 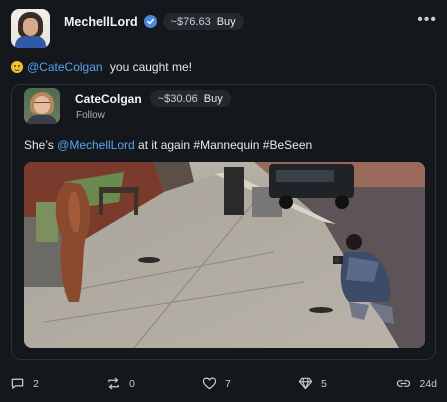 What do you see at coordinates (416, 383) in the screenshot?
I see `share-action: 24d` at bounding box center [416, 383].